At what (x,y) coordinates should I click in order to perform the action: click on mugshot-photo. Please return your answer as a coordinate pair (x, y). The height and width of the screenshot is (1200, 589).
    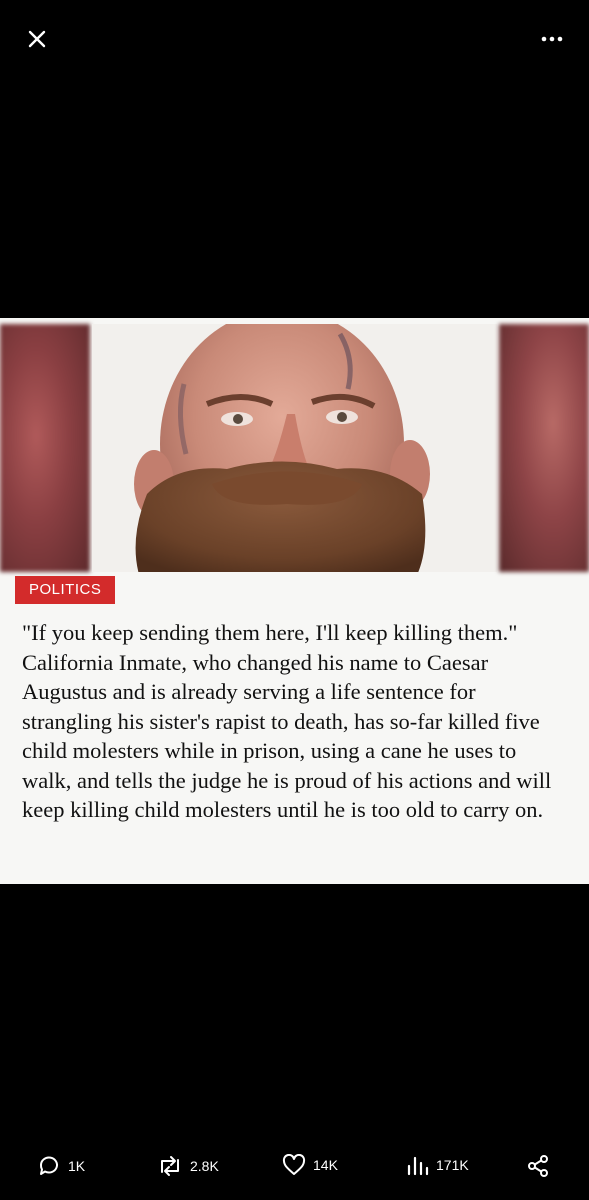
    Looking at the image, I should click on (294, 448).